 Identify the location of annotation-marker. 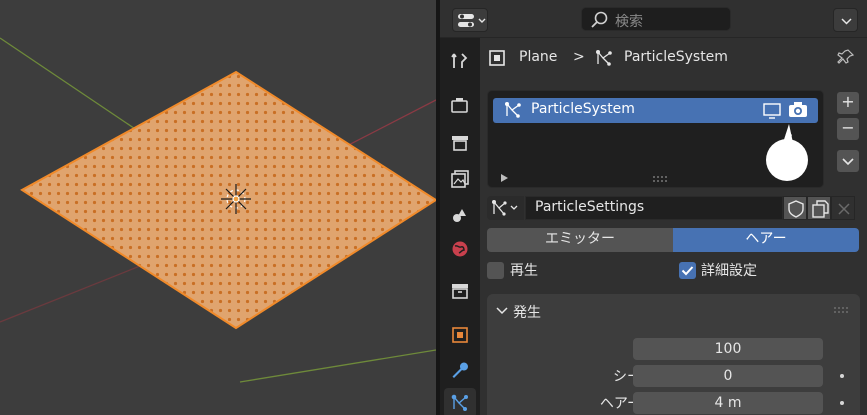
(787, 152).